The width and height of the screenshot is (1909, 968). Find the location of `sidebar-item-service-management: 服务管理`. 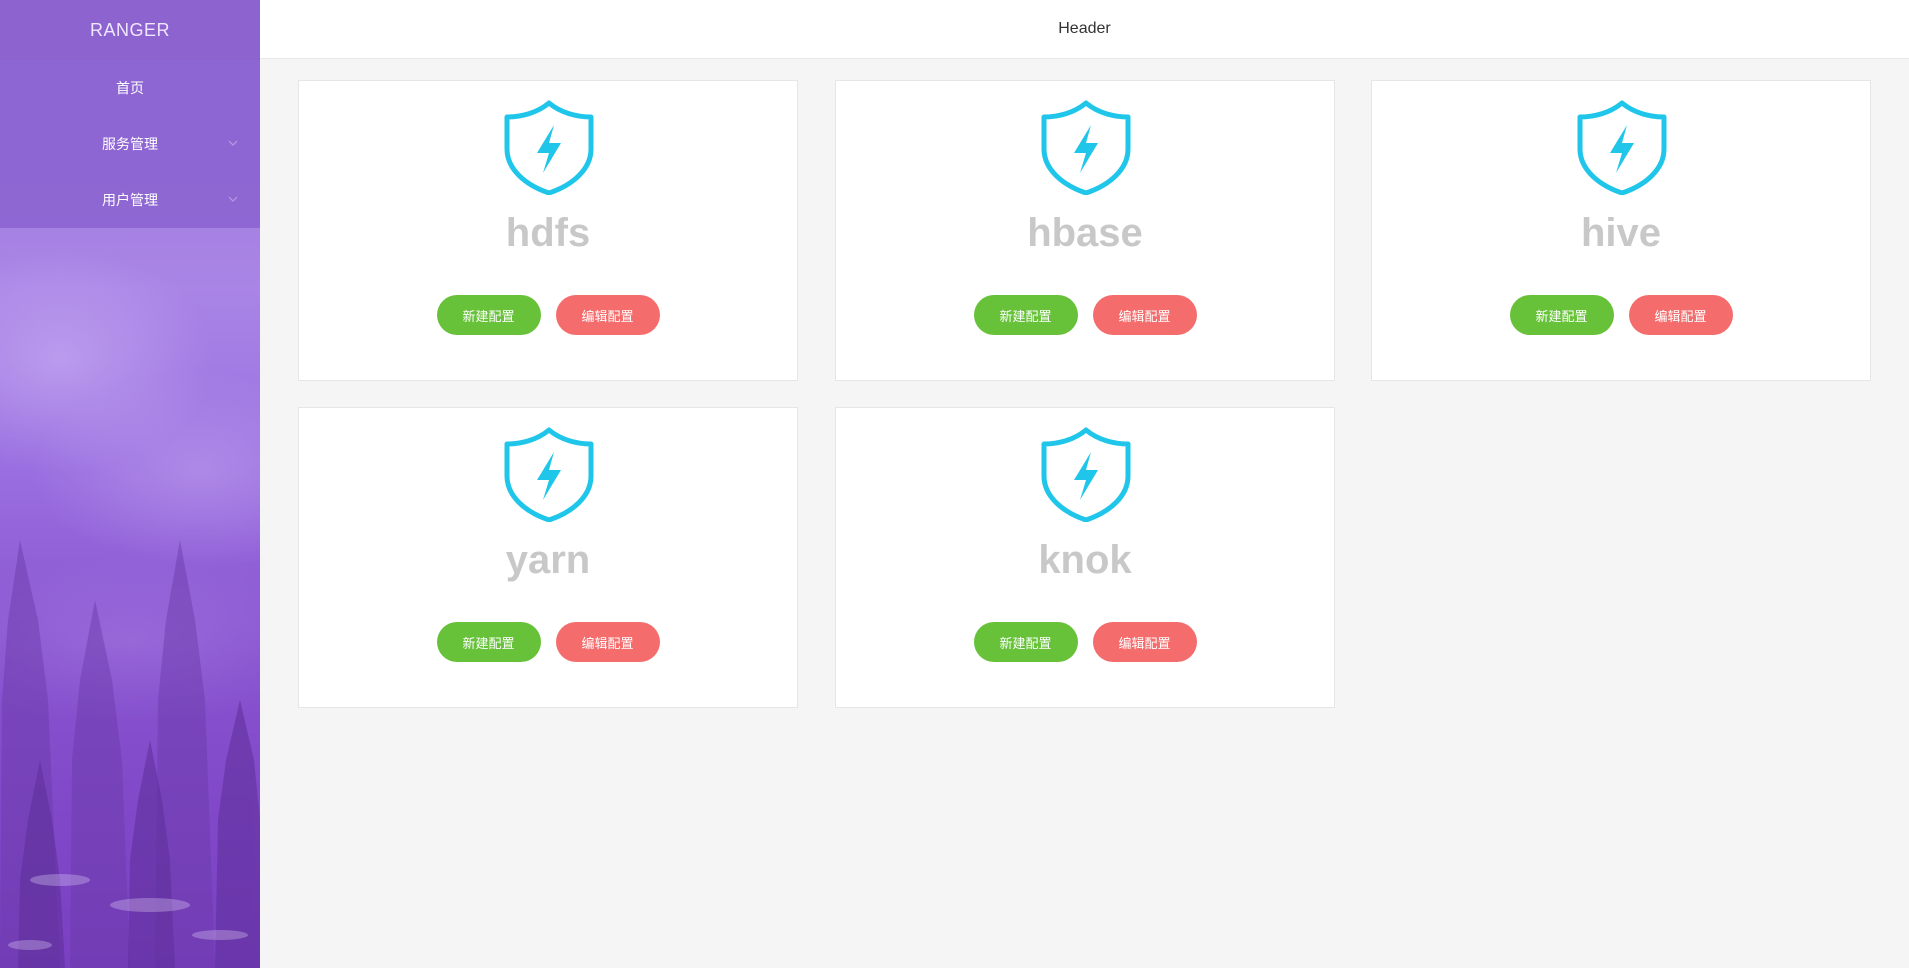

sidebar-item-service-management: 服务管理 is located at coordinates (130, 144).